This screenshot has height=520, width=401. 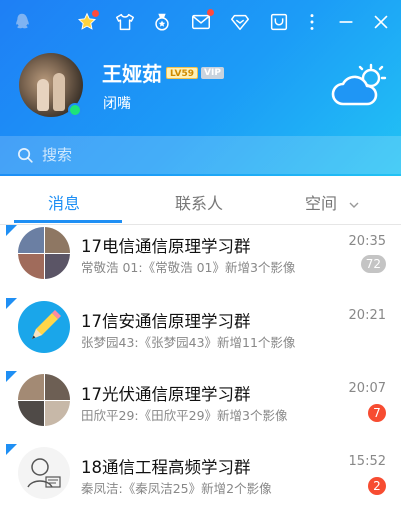 I want to click on tab-space: 空间, so click(x=332, y=202).